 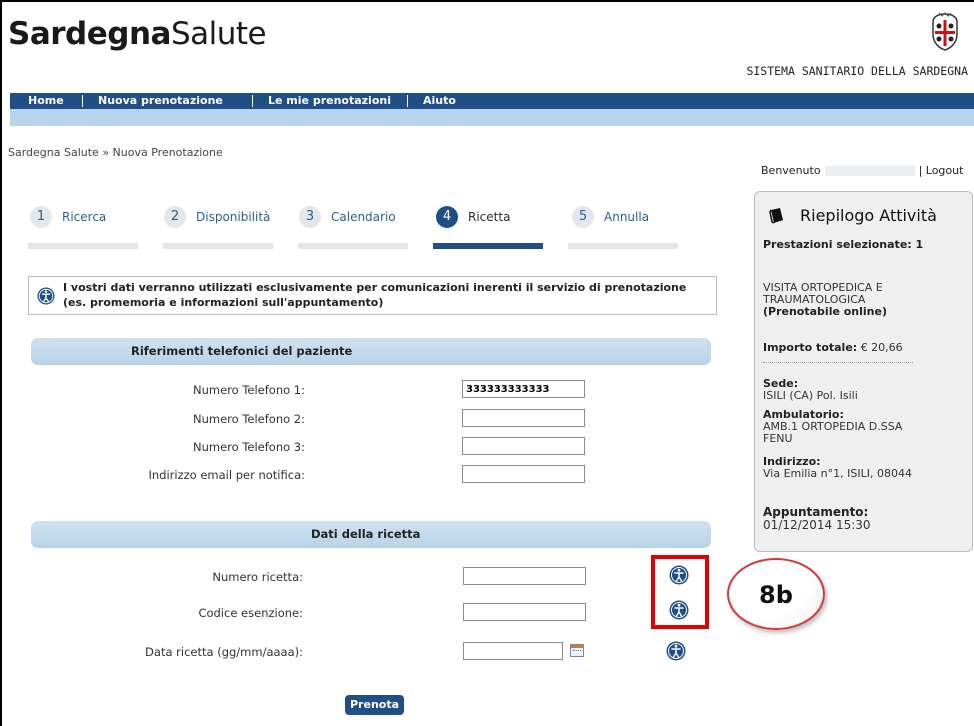 What do you see at coordinates (776, 215) in the screenshot?
I see `book-icon` at bounding box center [776, 215].